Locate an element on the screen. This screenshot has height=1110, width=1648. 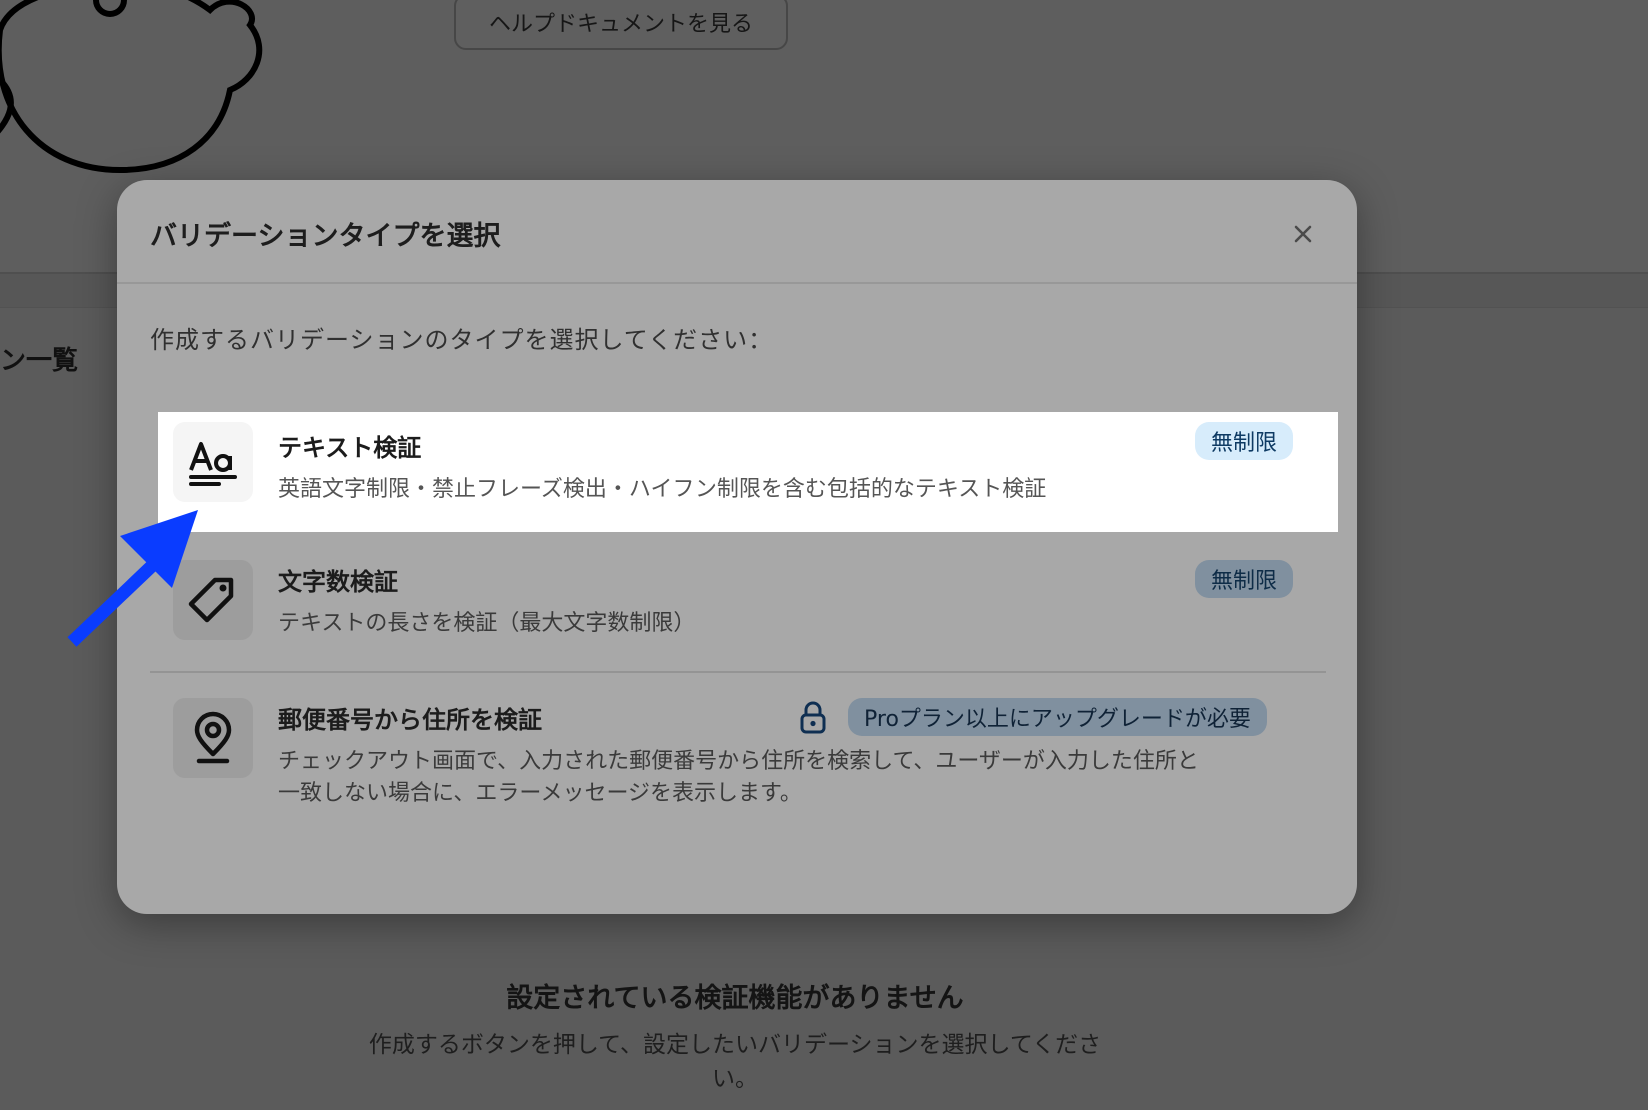
option-description: テキストの長さを検証（最大文字数制限） is located at coordinates (487, 623).